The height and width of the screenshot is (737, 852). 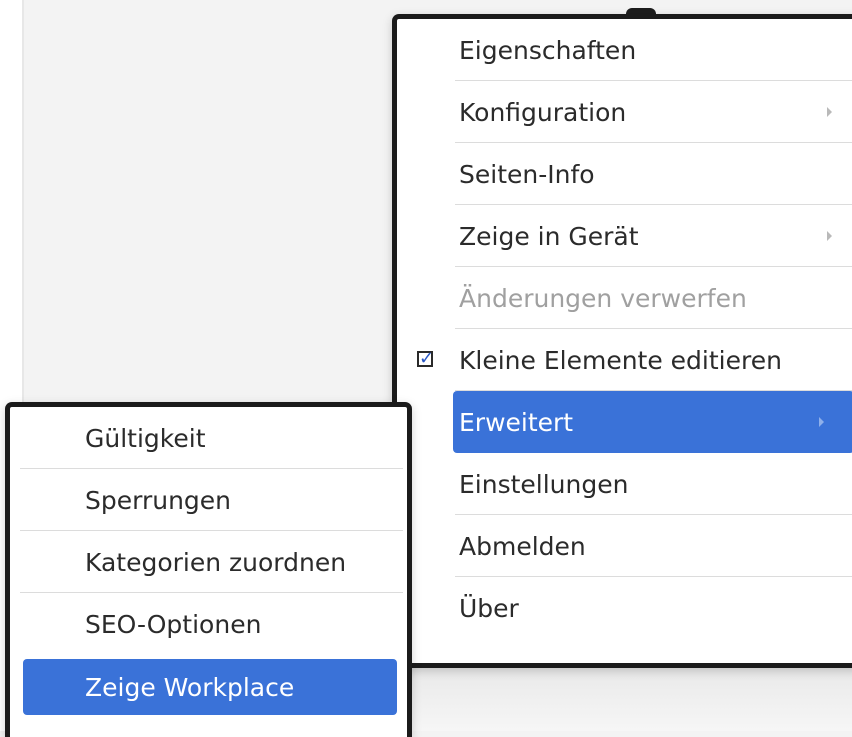 I want to click on menu-item-label: SEO-Optionen, so click(x=173, y=624).